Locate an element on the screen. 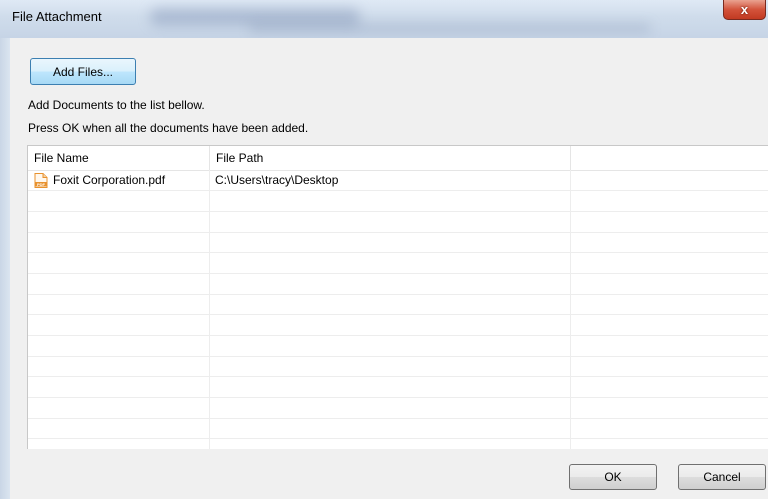  file-name-cell: Foxit Corporation.pdf is located at coordinates (109, 180).